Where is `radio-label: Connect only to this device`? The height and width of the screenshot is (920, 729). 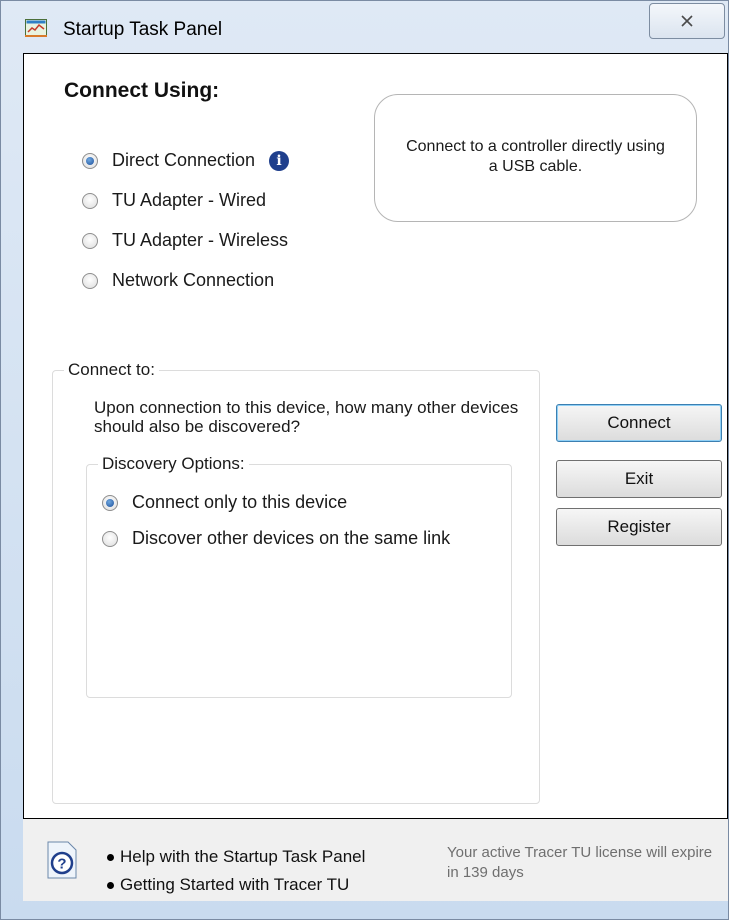 radio-label: Connect only to this device is located at coordinates (240, 502).